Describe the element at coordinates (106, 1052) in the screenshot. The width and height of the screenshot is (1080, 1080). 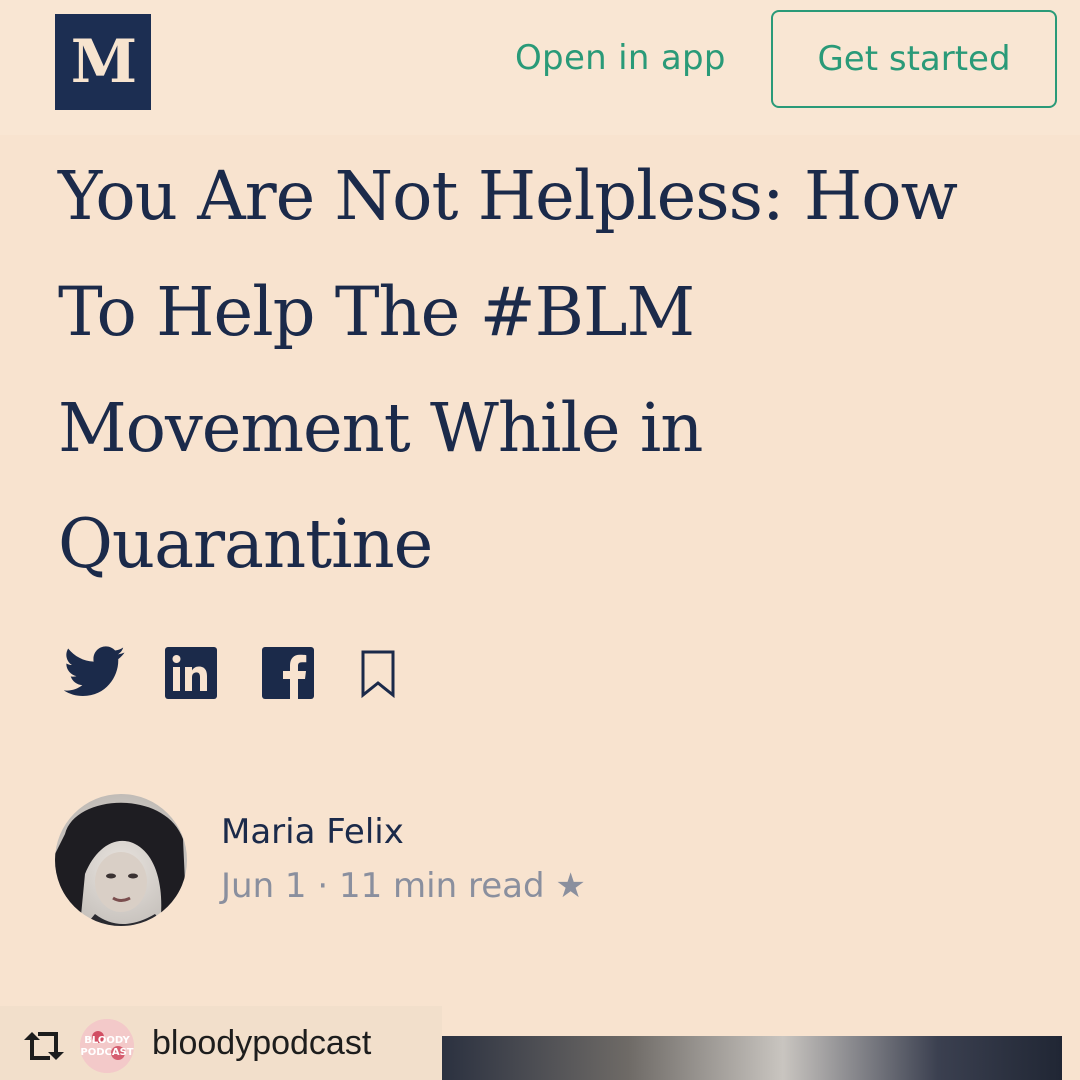
I see `svg-text: PODCAST` at that location.